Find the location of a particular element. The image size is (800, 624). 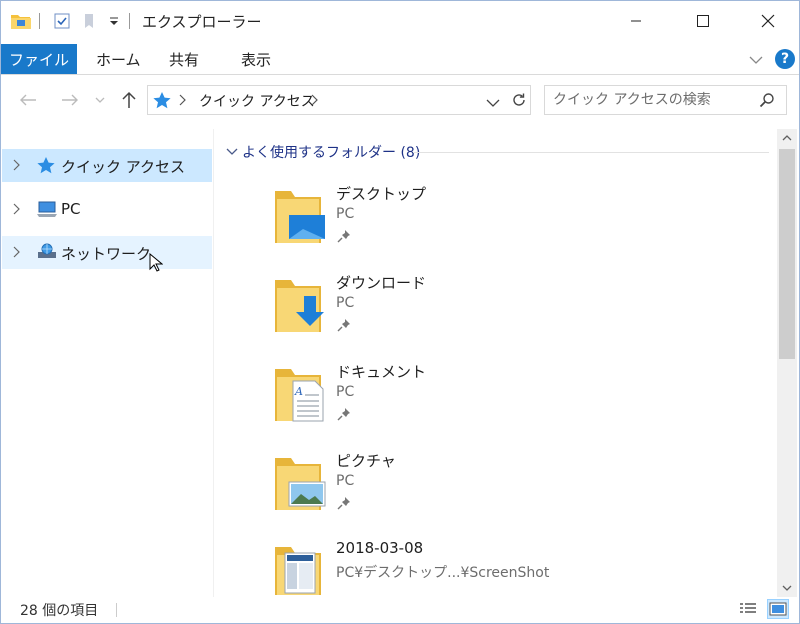

maximize-icon is located at coordinates (703, 21).